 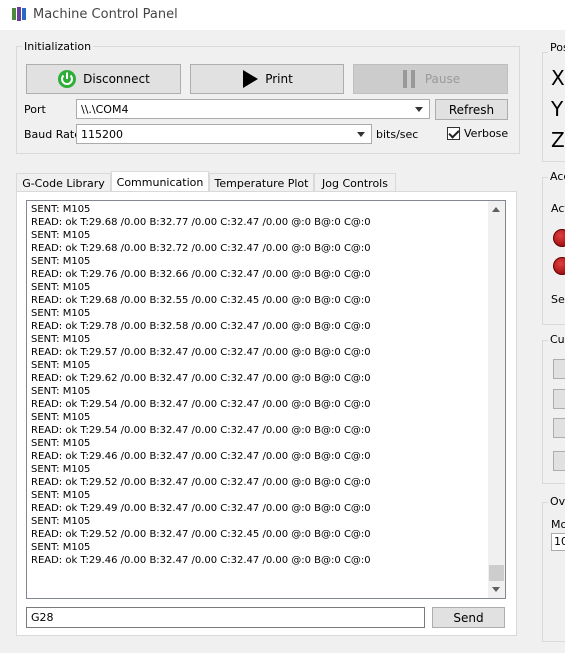 What do you see at coordinates (558, 299) in the screenshot?
I see `set-label: Set` at bounding box center [558, 299].